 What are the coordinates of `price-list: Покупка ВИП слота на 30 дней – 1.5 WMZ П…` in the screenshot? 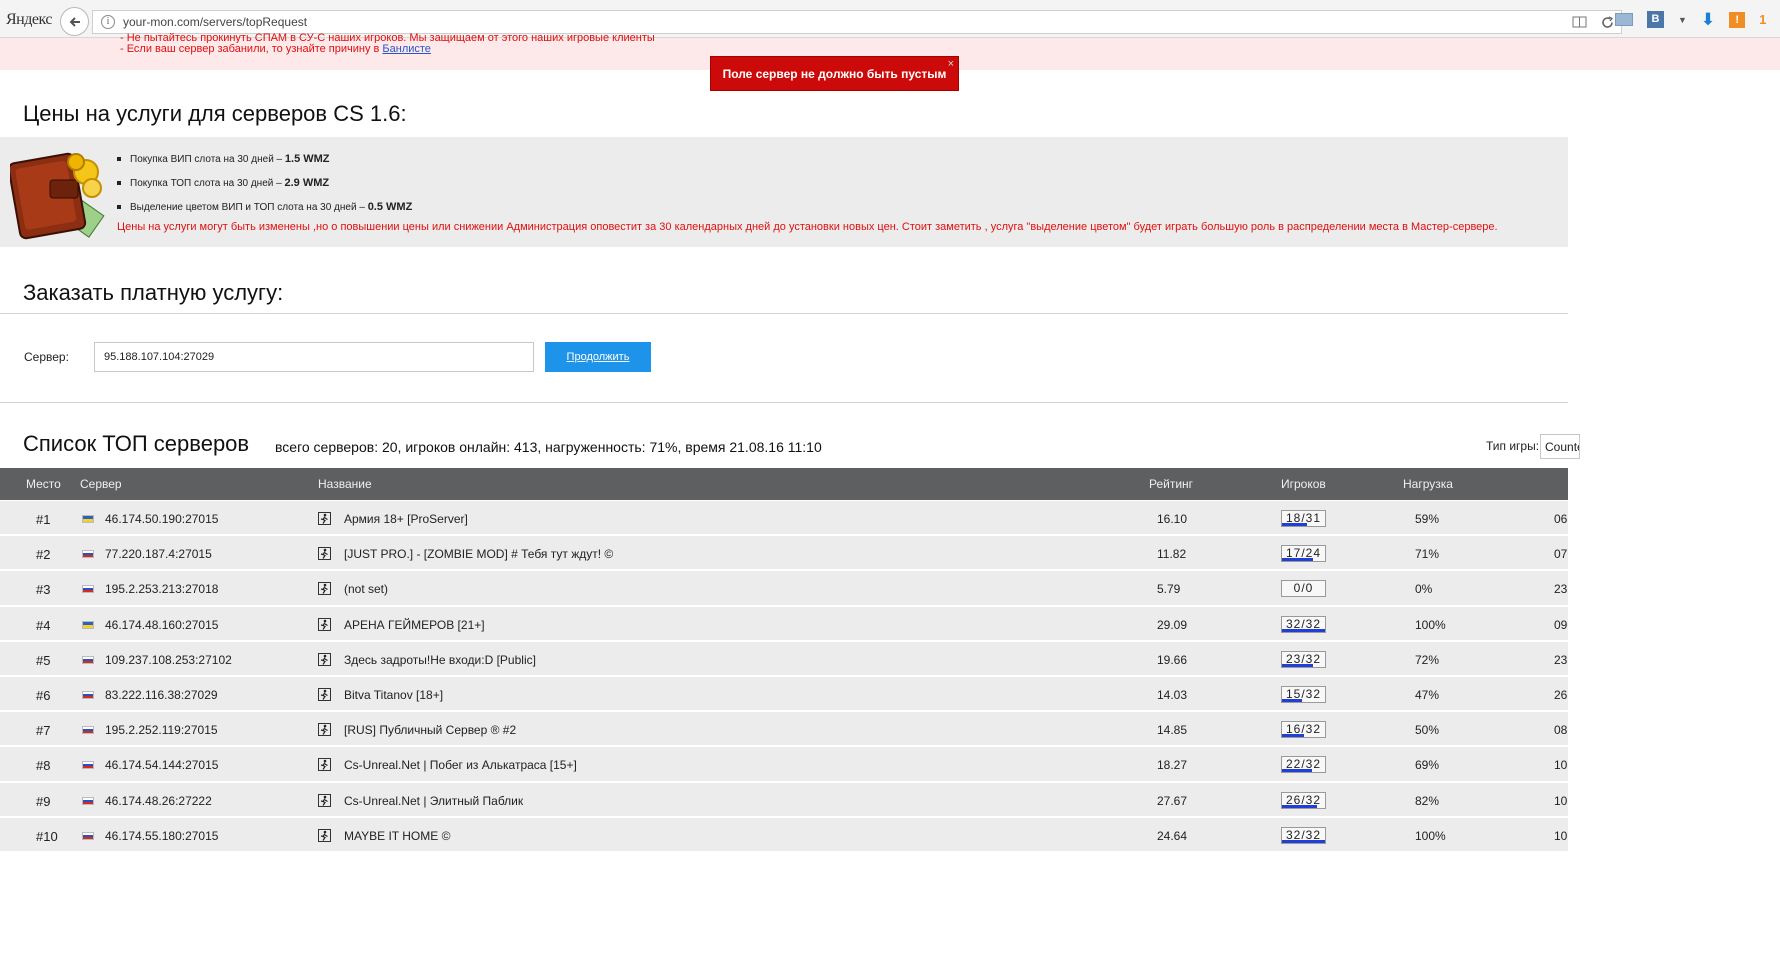 It's located at (264, 187).